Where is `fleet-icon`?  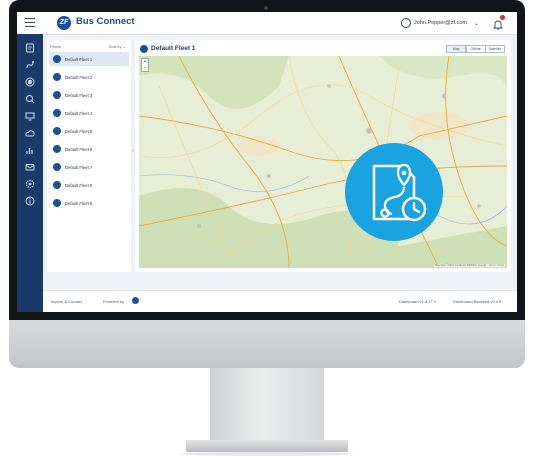 fleet-icon is located at coordinates (144, 49).